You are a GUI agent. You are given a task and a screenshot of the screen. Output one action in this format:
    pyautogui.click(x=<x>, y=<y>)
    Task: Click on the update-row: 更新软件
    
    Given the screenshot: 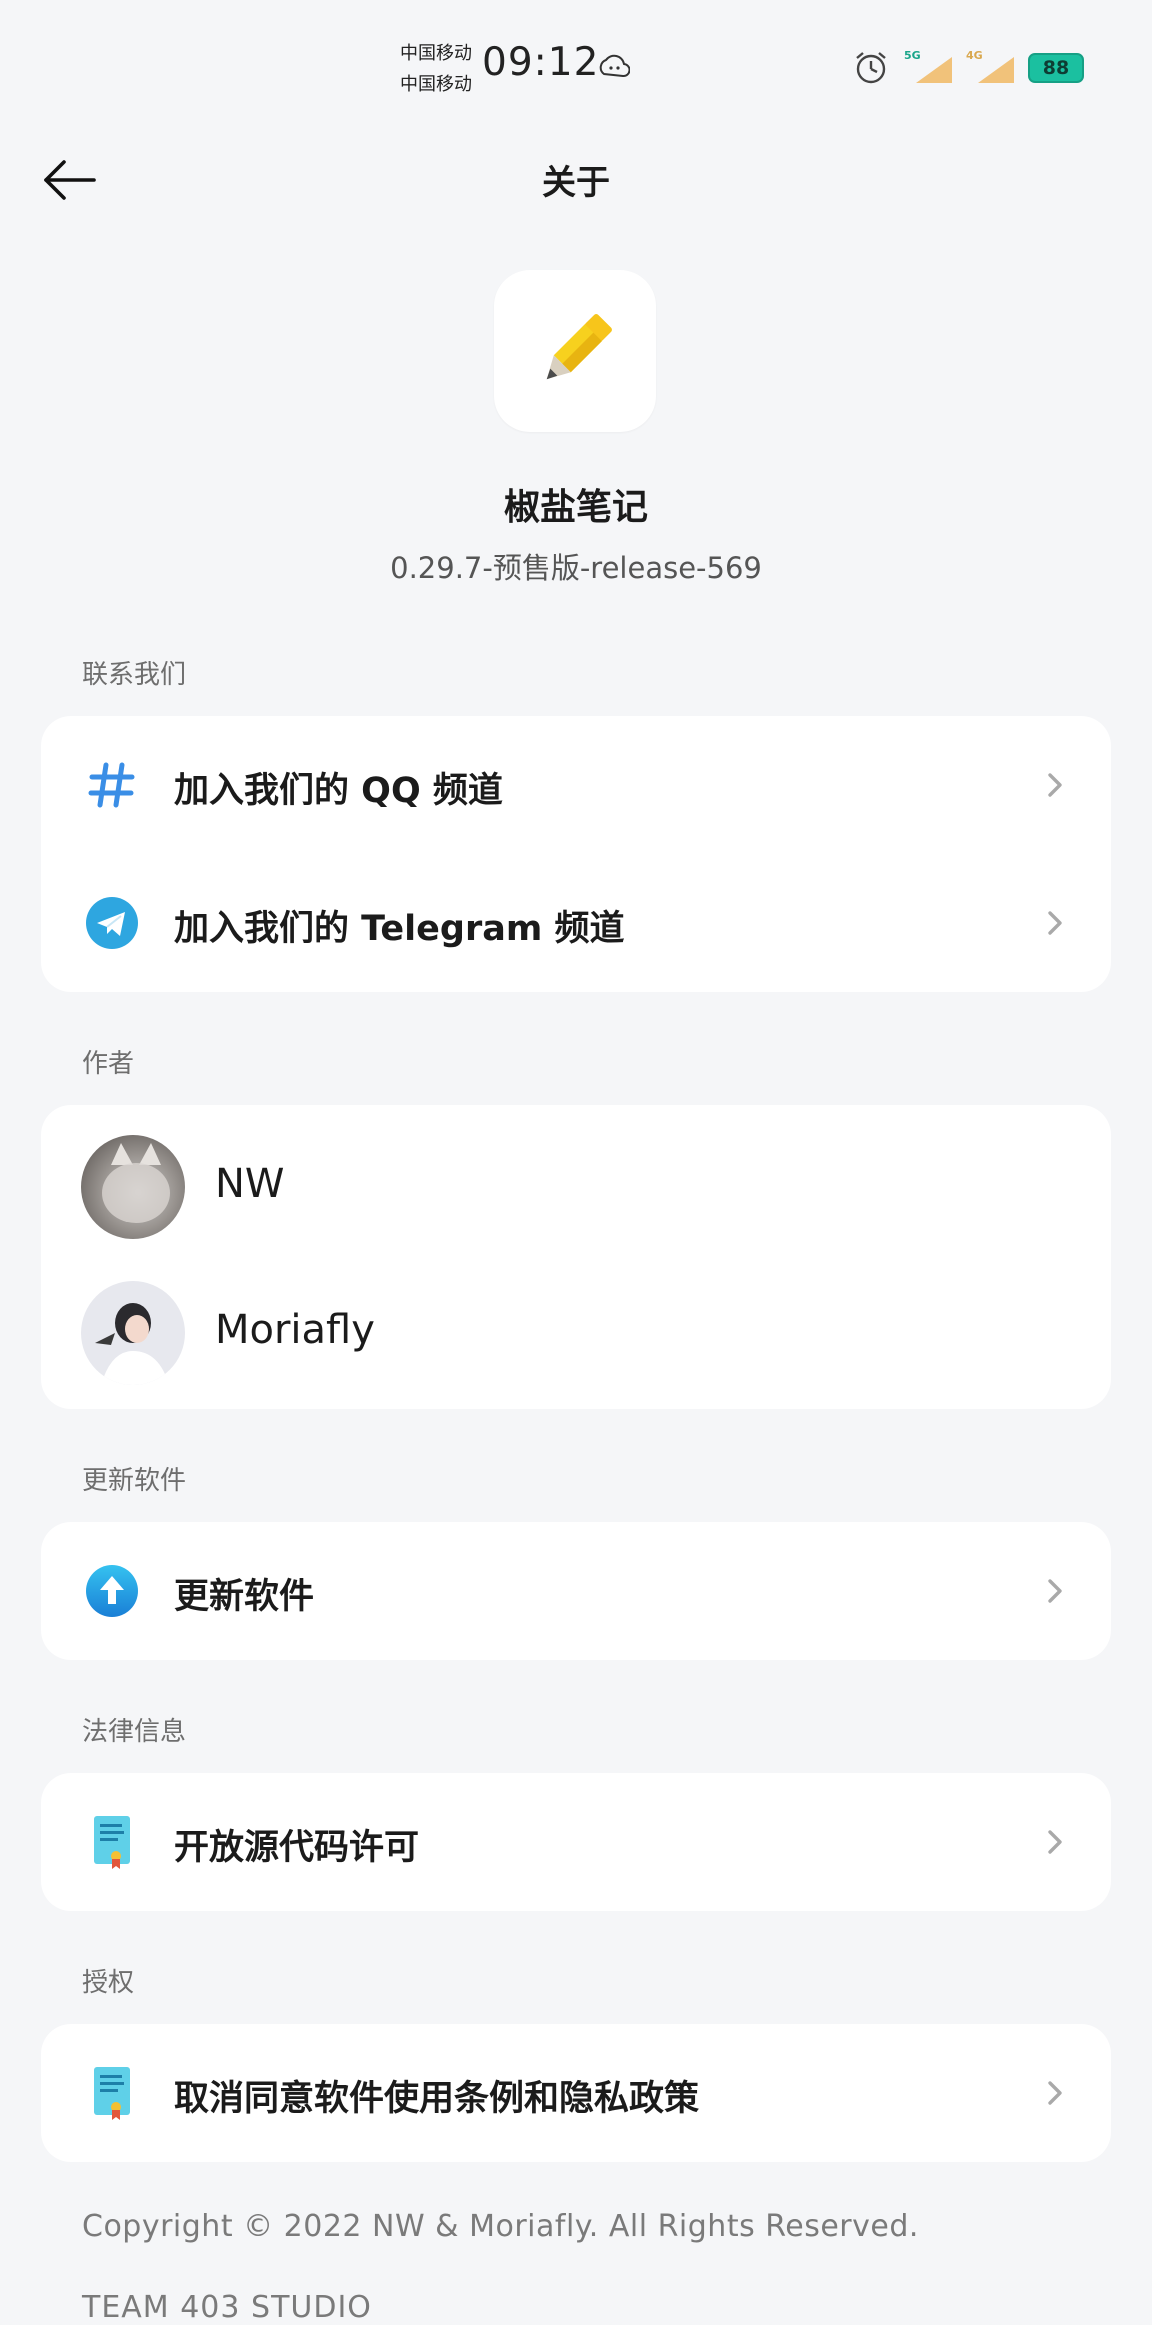 What is the action you would take?
    pyautogui.click(x=576, y=1591)
    